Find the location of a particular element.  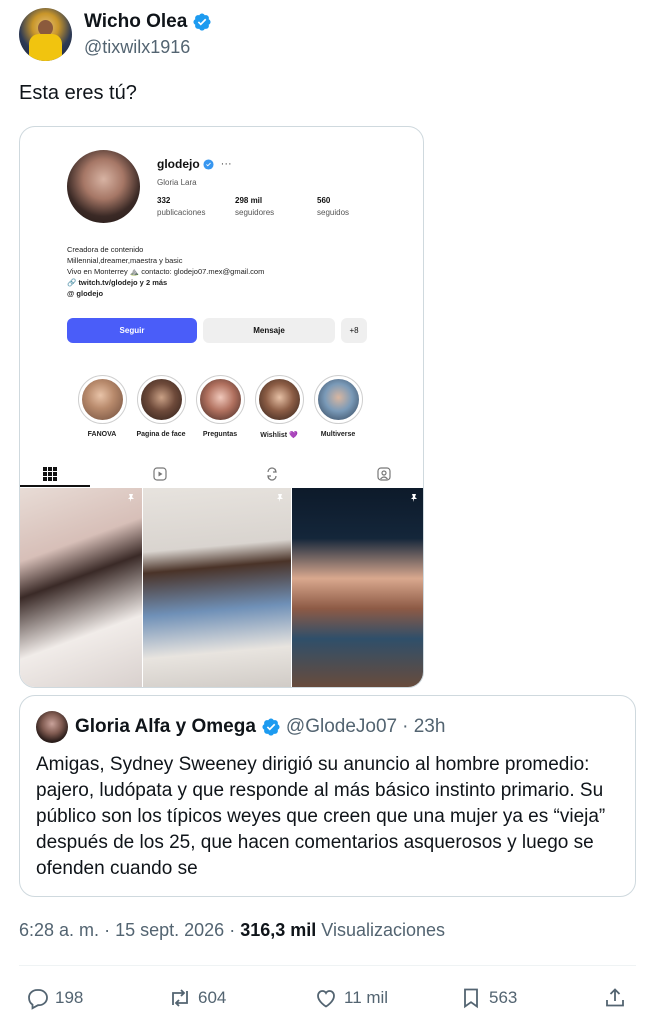

like-button: 11 mil is located at coordinates (351, 998).